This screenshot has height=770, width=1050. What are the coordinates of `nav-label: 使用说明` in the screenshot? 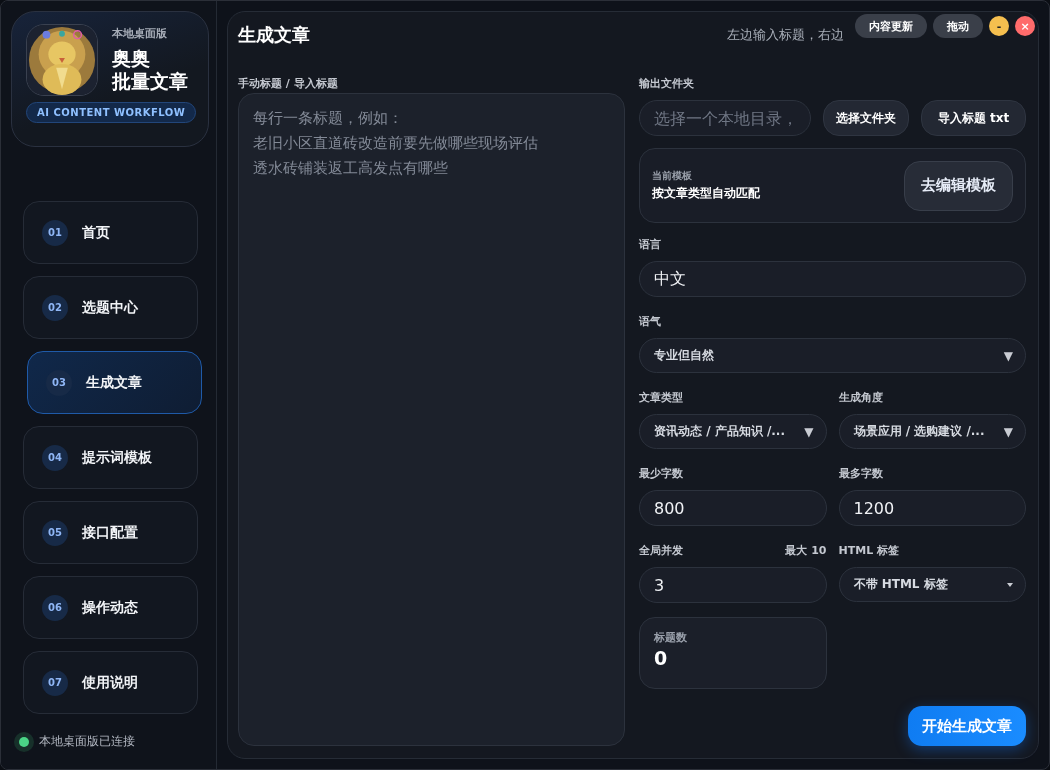 It's located at (110, 682).